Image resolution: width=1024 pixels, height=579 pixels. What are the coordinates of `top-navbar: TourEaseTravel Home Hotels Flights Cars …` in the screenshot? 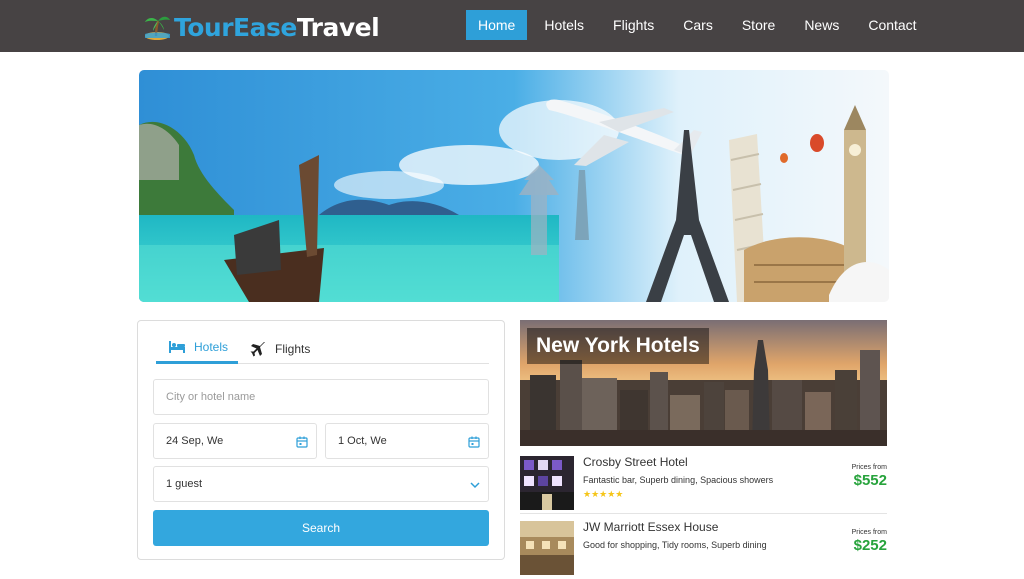 It's located at (512, 26).